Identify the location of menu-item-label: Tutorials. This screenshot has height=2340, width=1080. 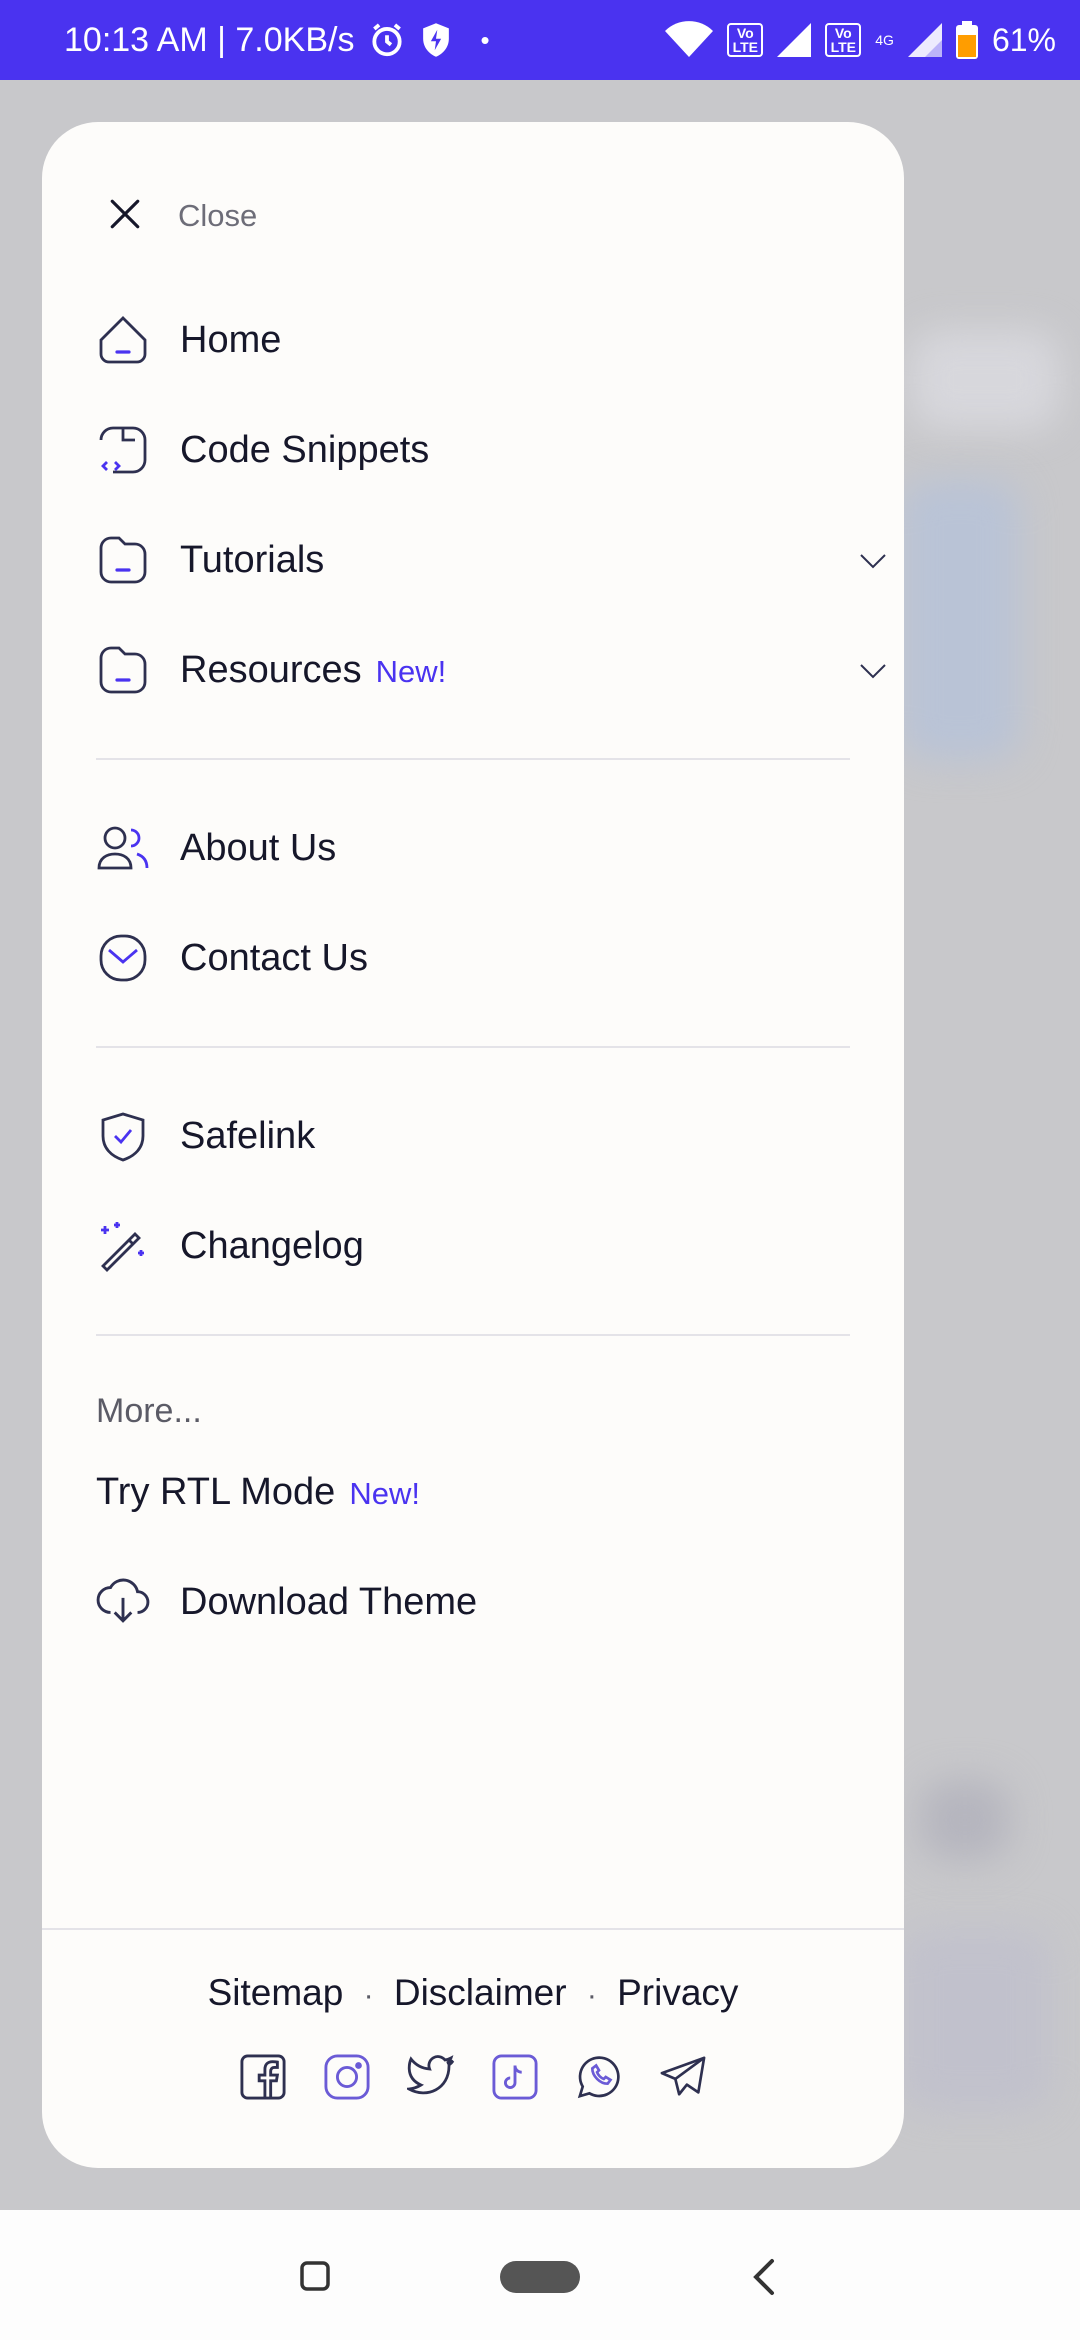
(252, 559).